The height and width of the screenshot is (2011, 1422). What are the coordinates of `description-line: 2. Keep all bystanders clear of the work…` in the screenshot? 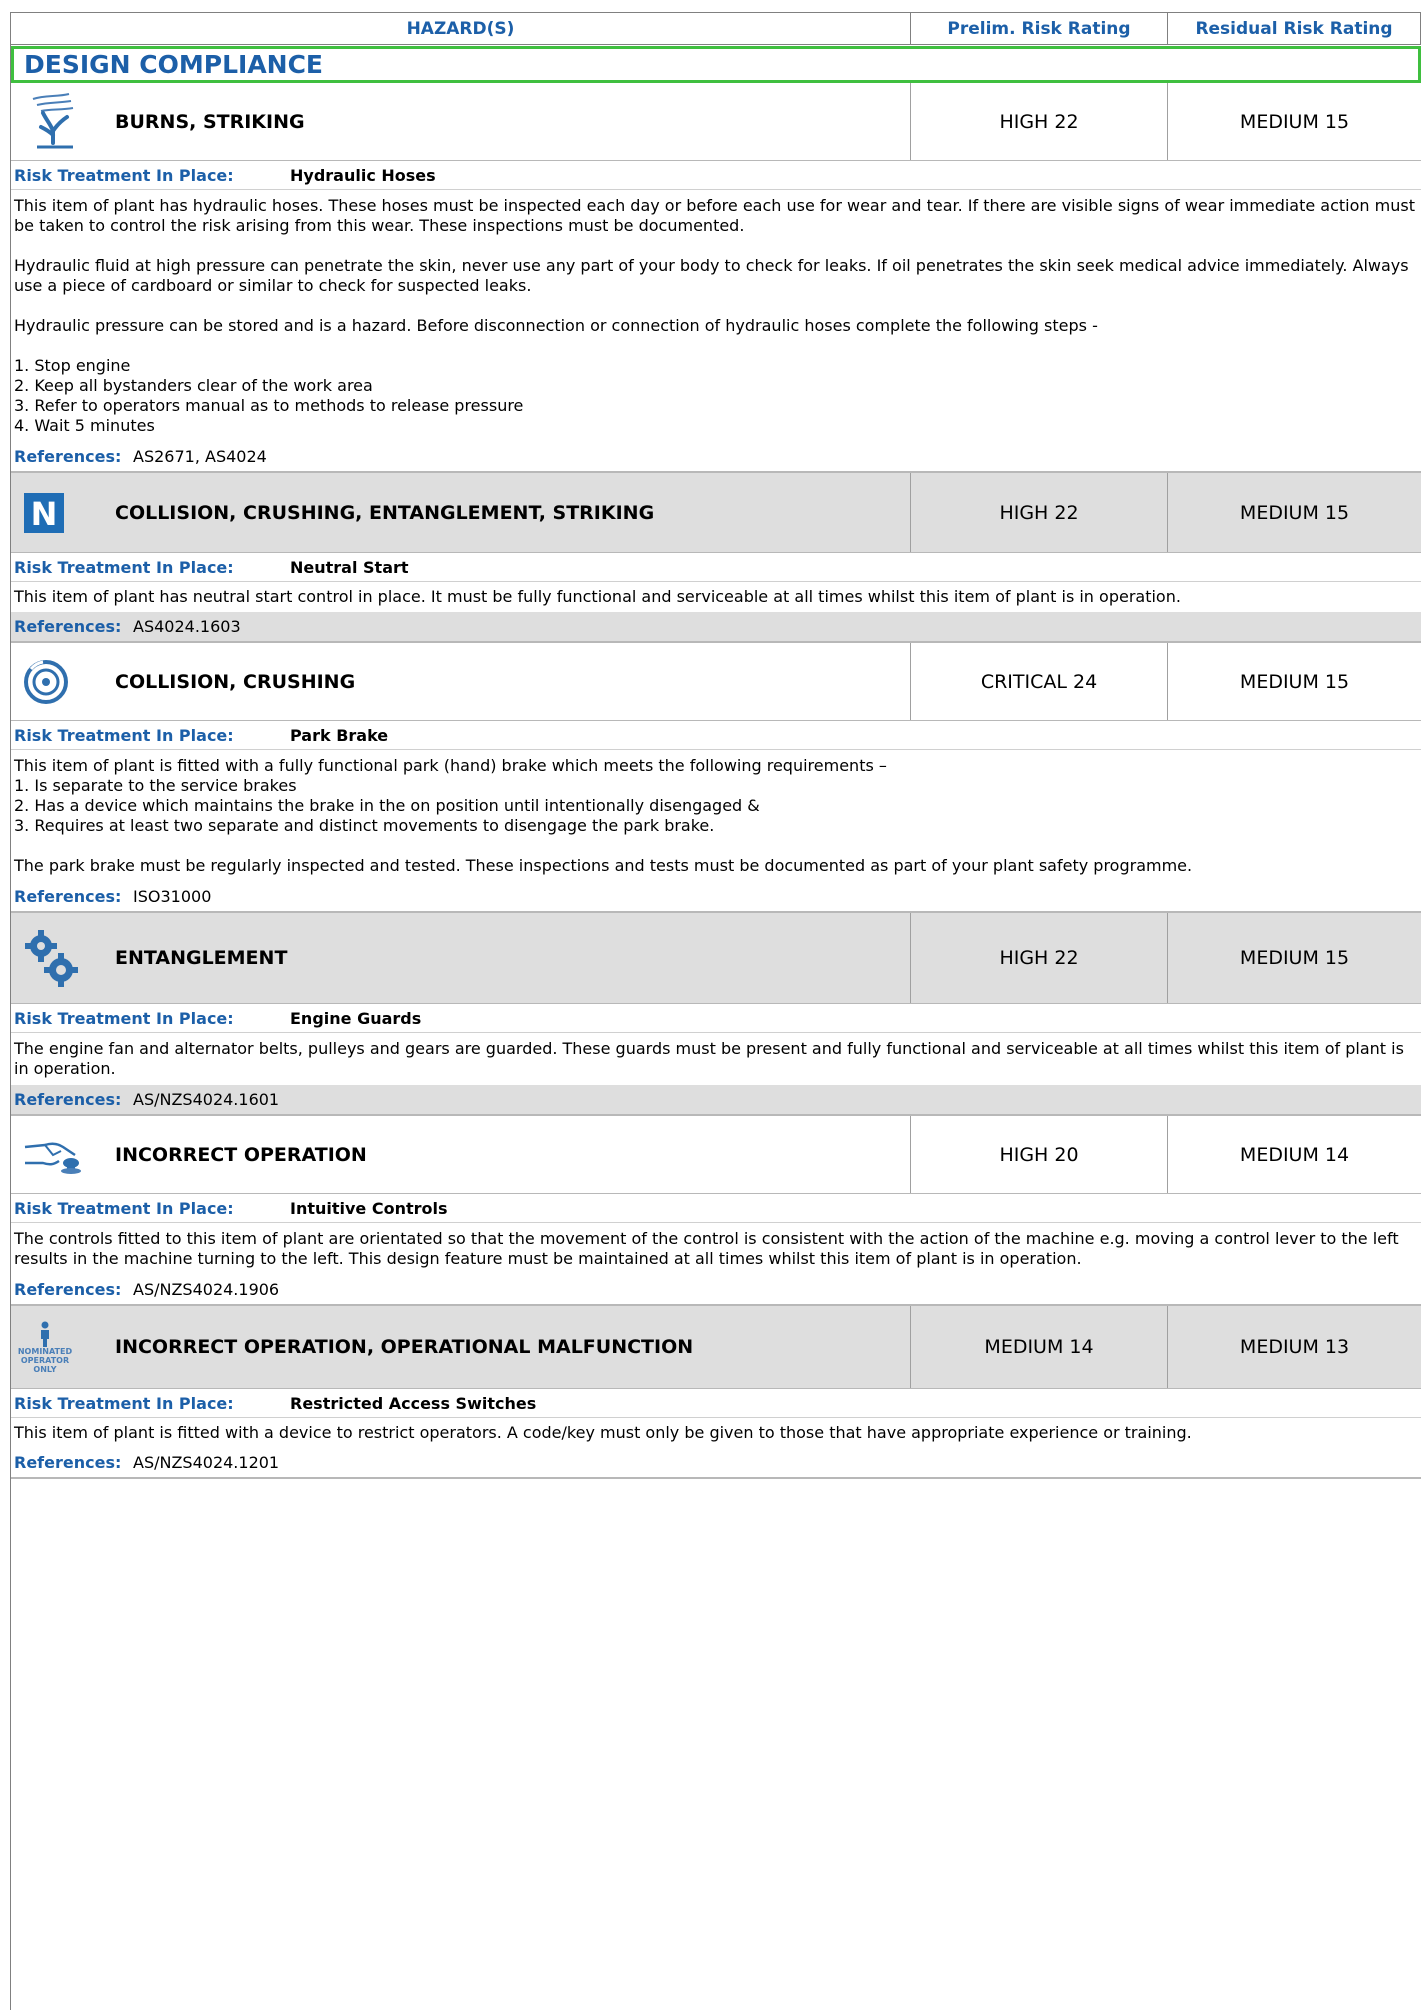 It's located at (193, 385).